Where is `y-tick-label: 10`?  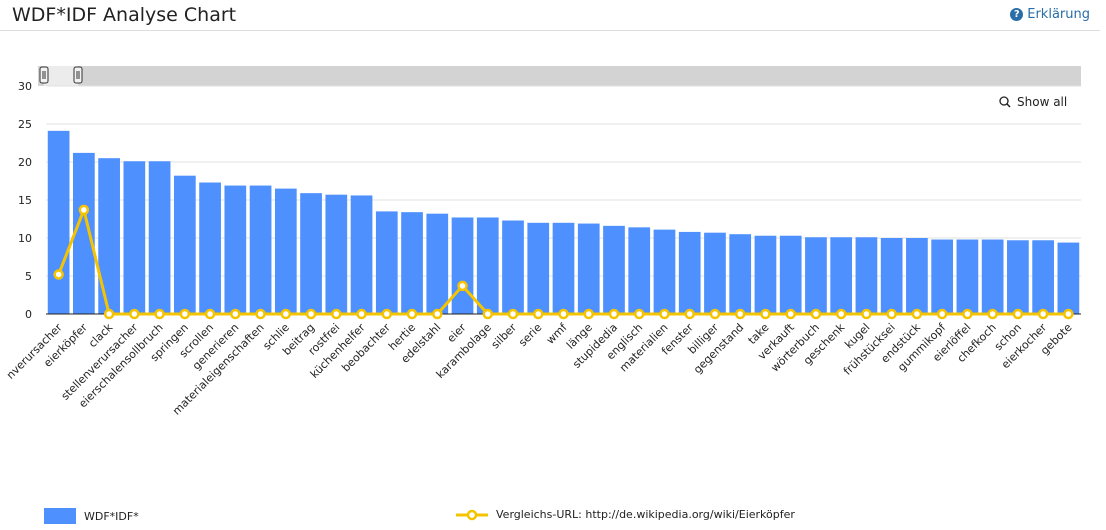
y-tick-label: 10 is located at coordinates (25, 238).